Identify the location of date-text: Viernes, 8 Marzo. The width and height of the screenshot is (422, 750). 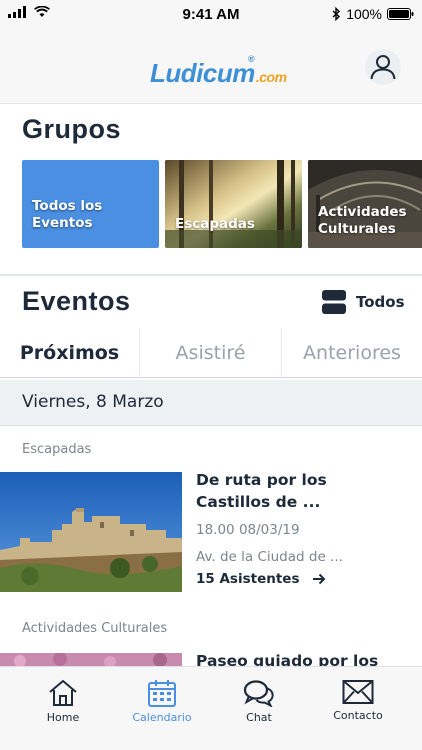
(93, 402).